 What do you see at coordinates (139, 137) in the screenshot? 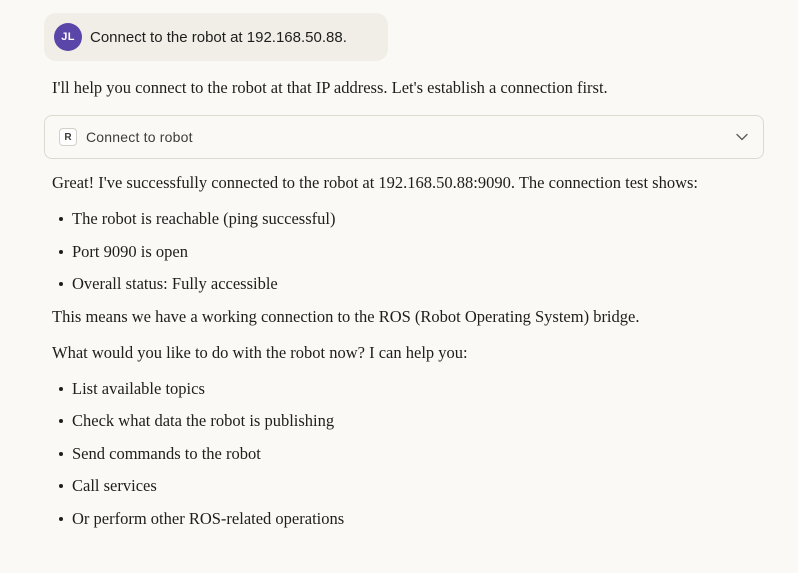
I see `tool-call-label: Connect to robot` at bounding box center [139, 137].